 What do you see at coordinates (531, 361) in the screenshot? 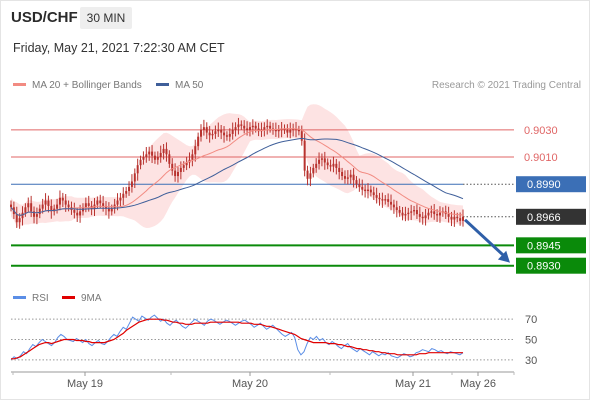
I see `rsi-tick-label: 30` at bounding box center [531, 361].